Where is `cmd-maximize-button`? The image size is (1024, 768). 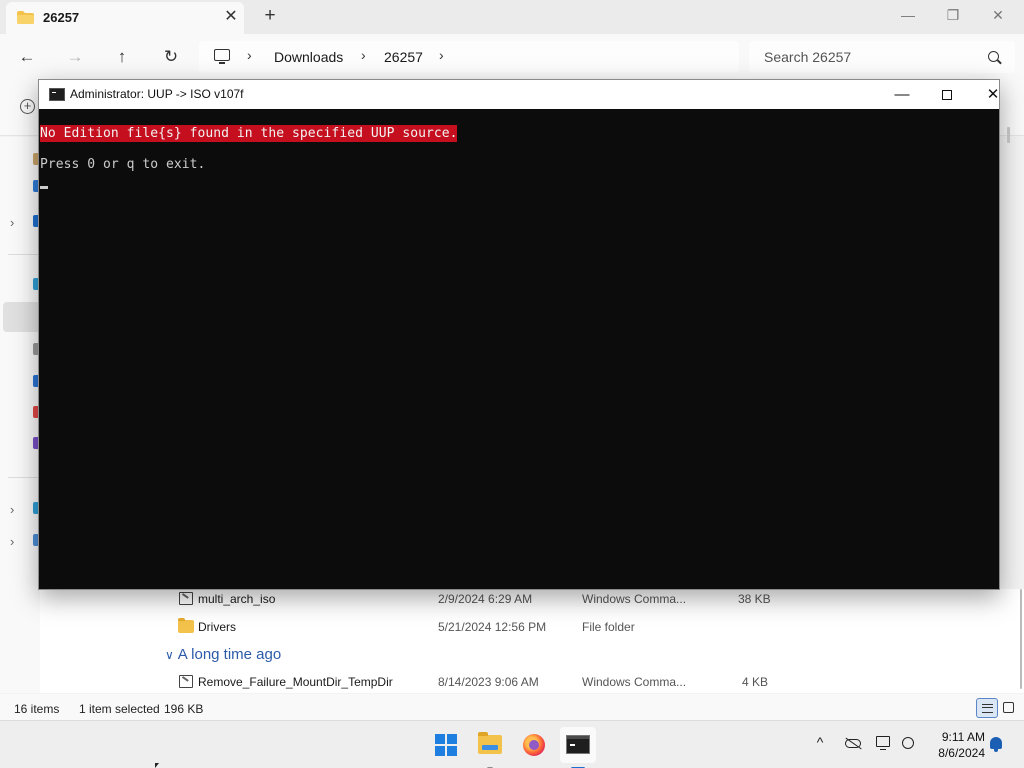 cmd-maximize-button is located at coordinates (947, 94).